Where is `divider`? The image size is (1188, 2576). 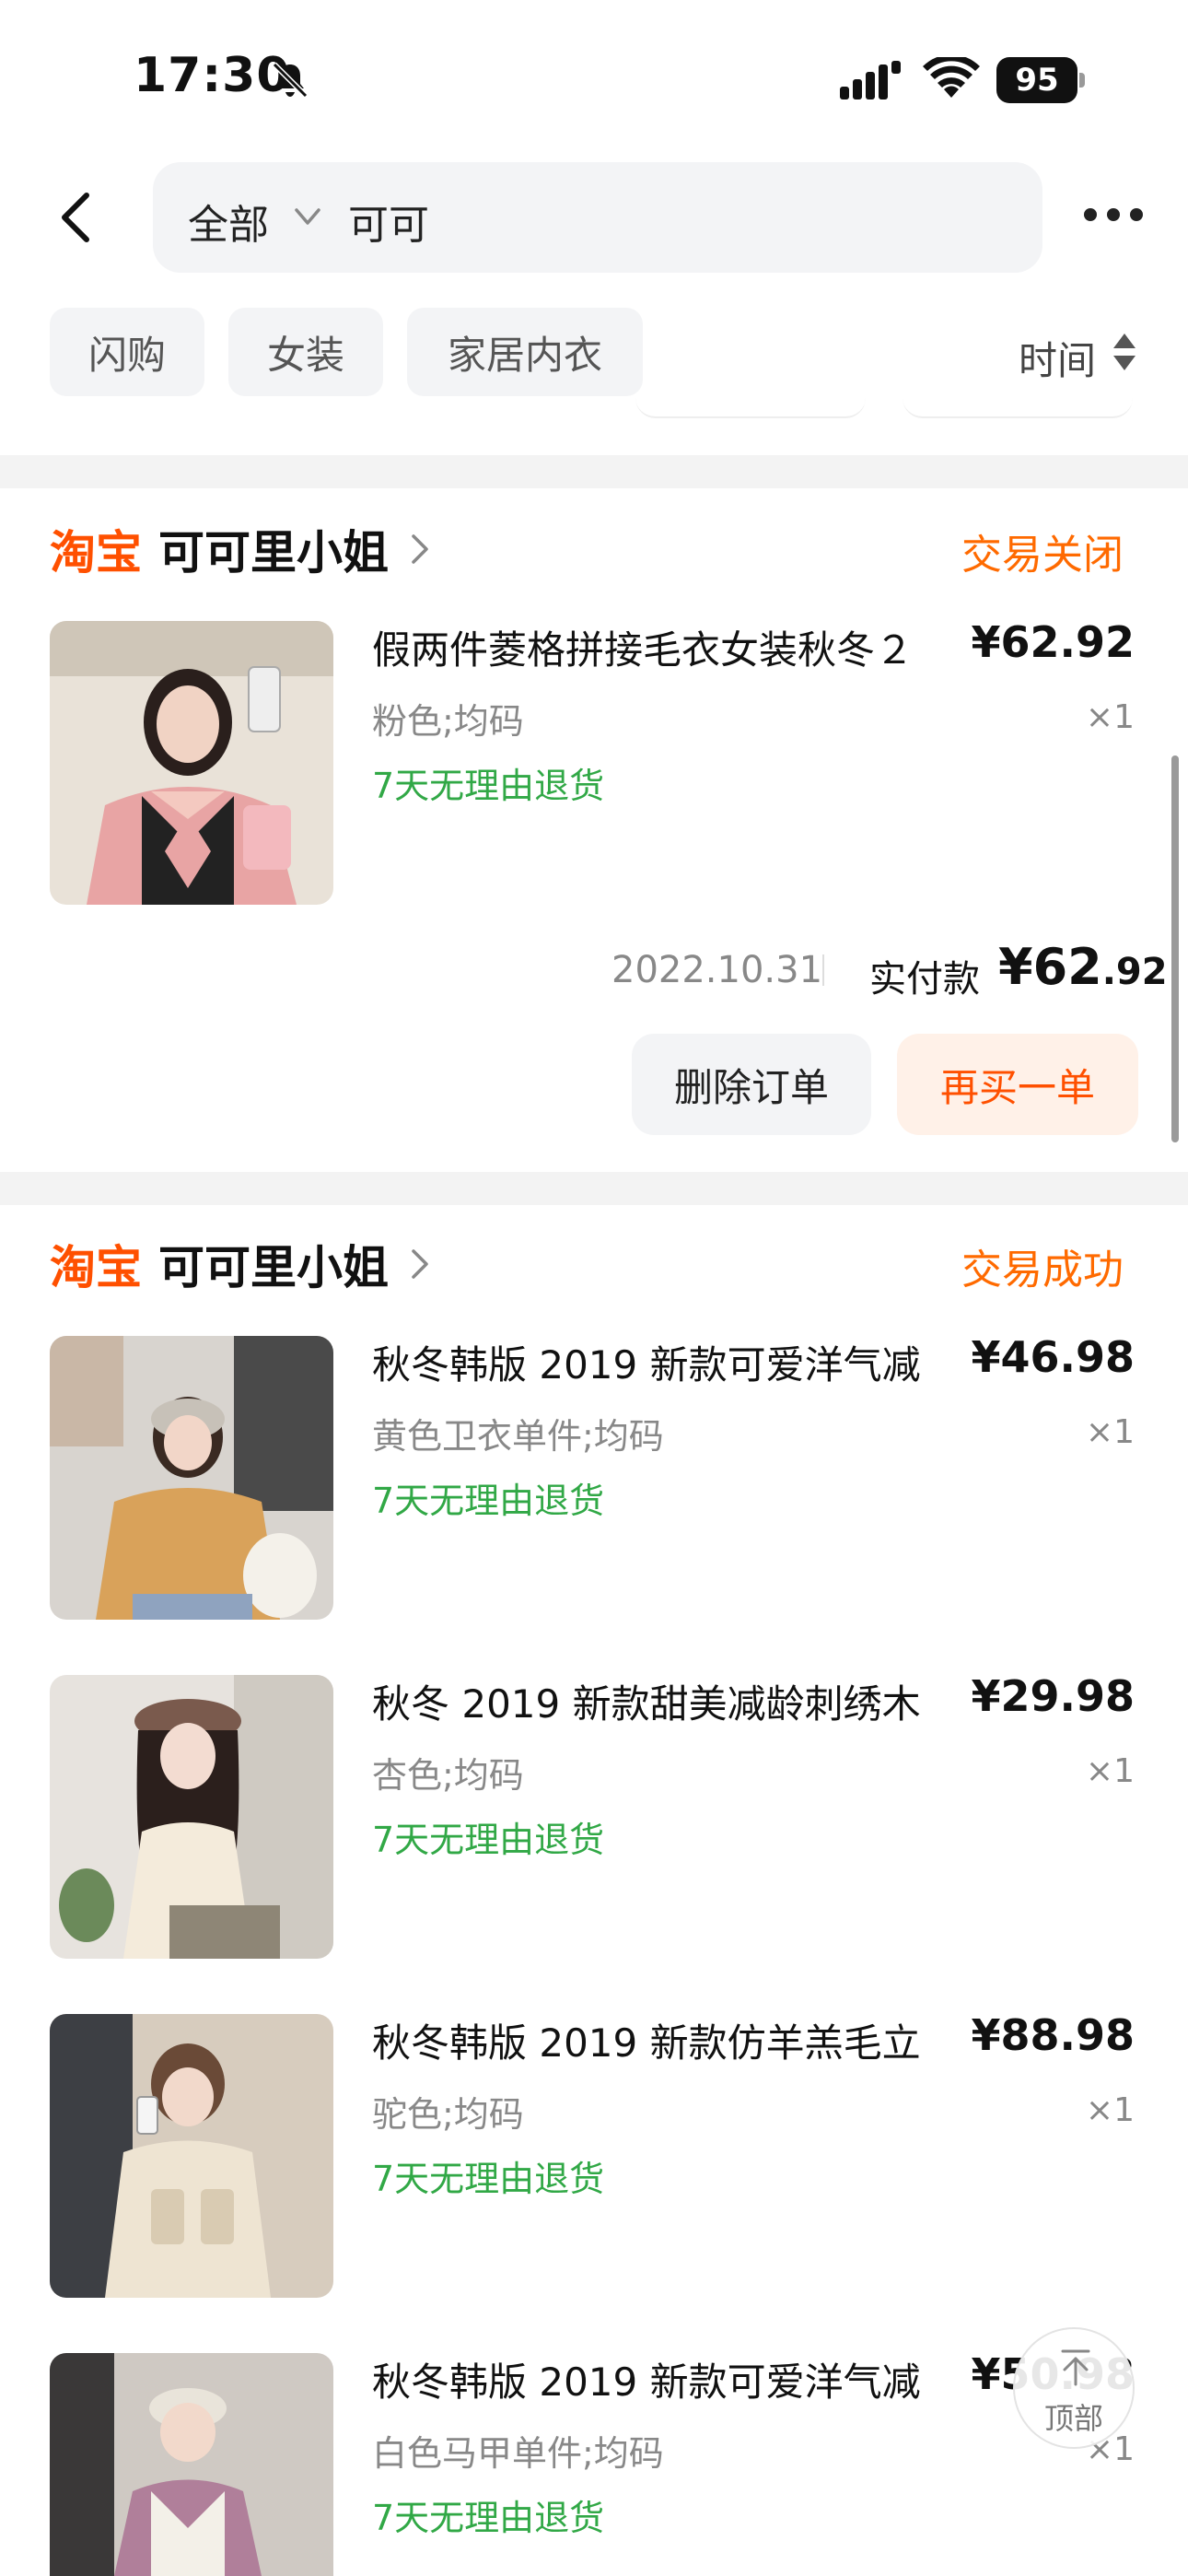 divider is located at coordinates (823, 970).